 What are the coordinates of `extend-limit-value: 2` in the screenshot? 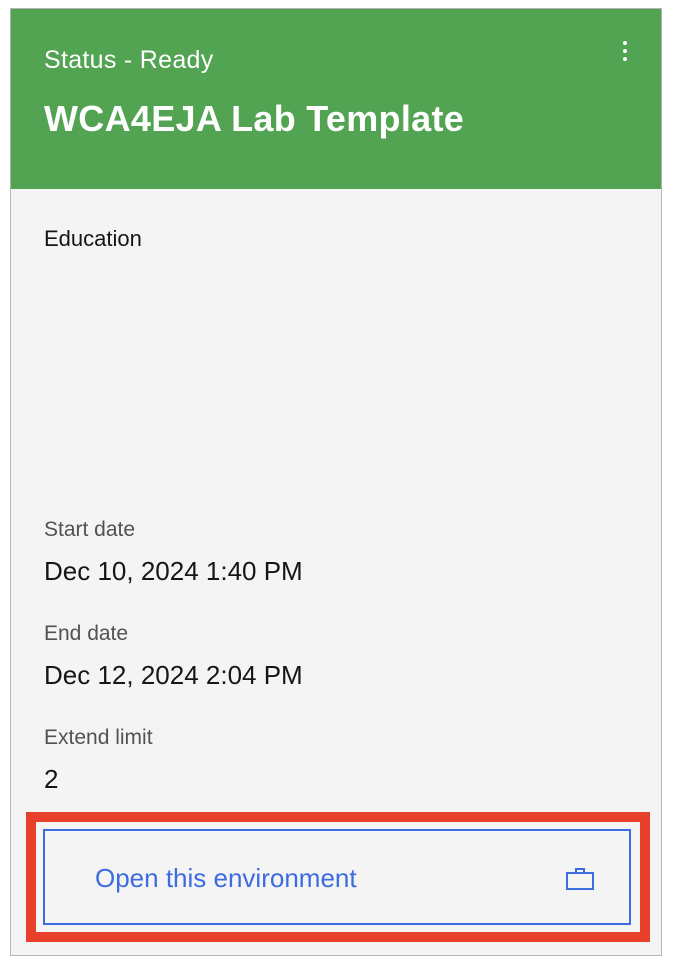 It's located at (51, 779).